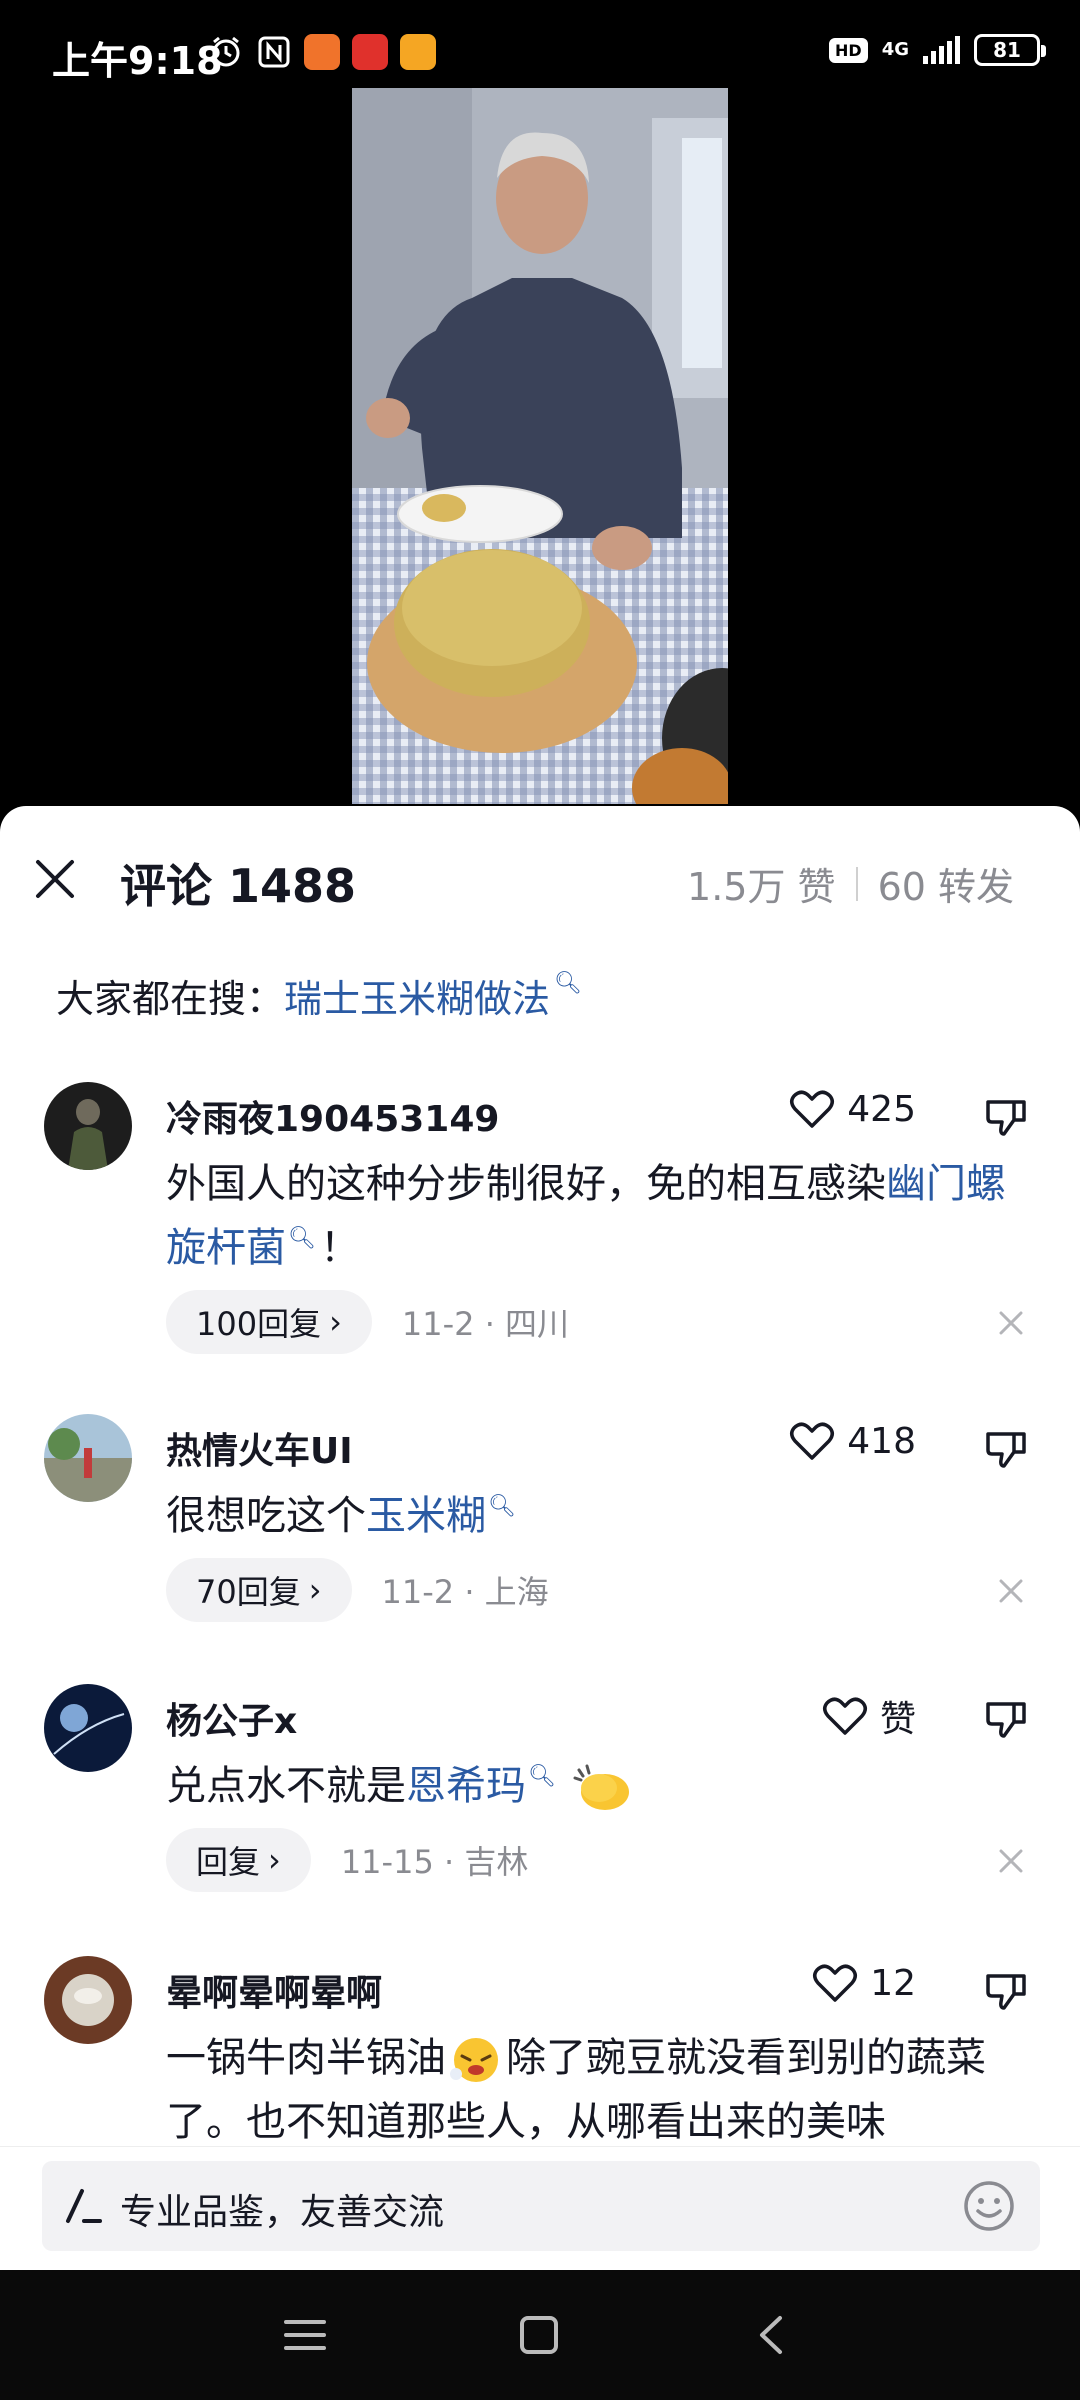 Image resolution: width=1080 pixels, height=2400 pixels. Describe the element at coordinates (248, 1592) in the screenshot. I see `reply-count: 70回复` at that location.